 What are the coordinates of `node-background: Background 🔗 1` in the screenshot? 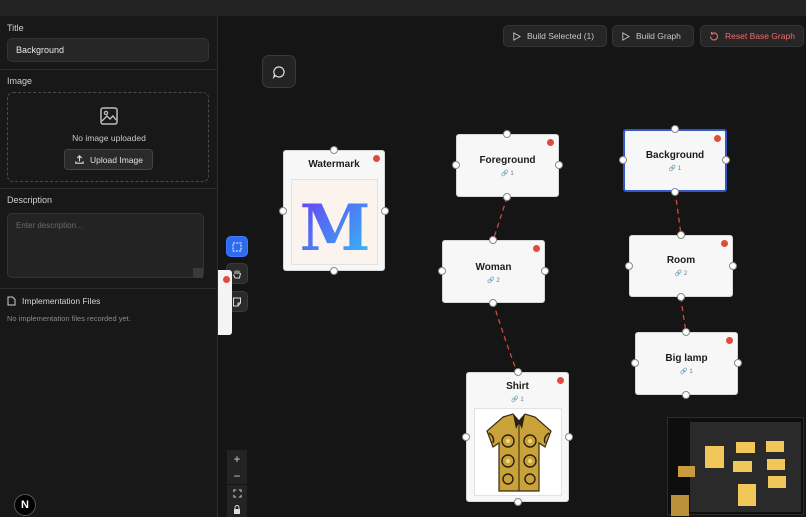 It's located at (675, 160).